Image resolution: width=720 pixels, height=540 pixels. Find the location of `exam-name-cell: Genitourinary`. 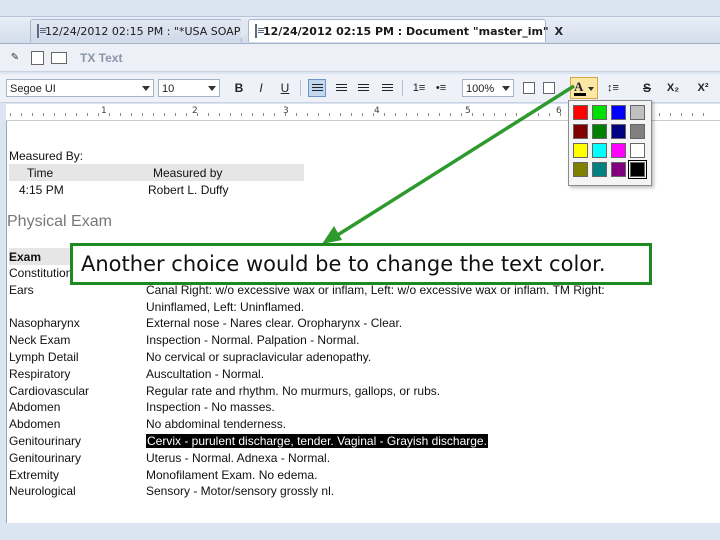

exam-name-cell: Genitourinary is located at coordinates (45, 457).